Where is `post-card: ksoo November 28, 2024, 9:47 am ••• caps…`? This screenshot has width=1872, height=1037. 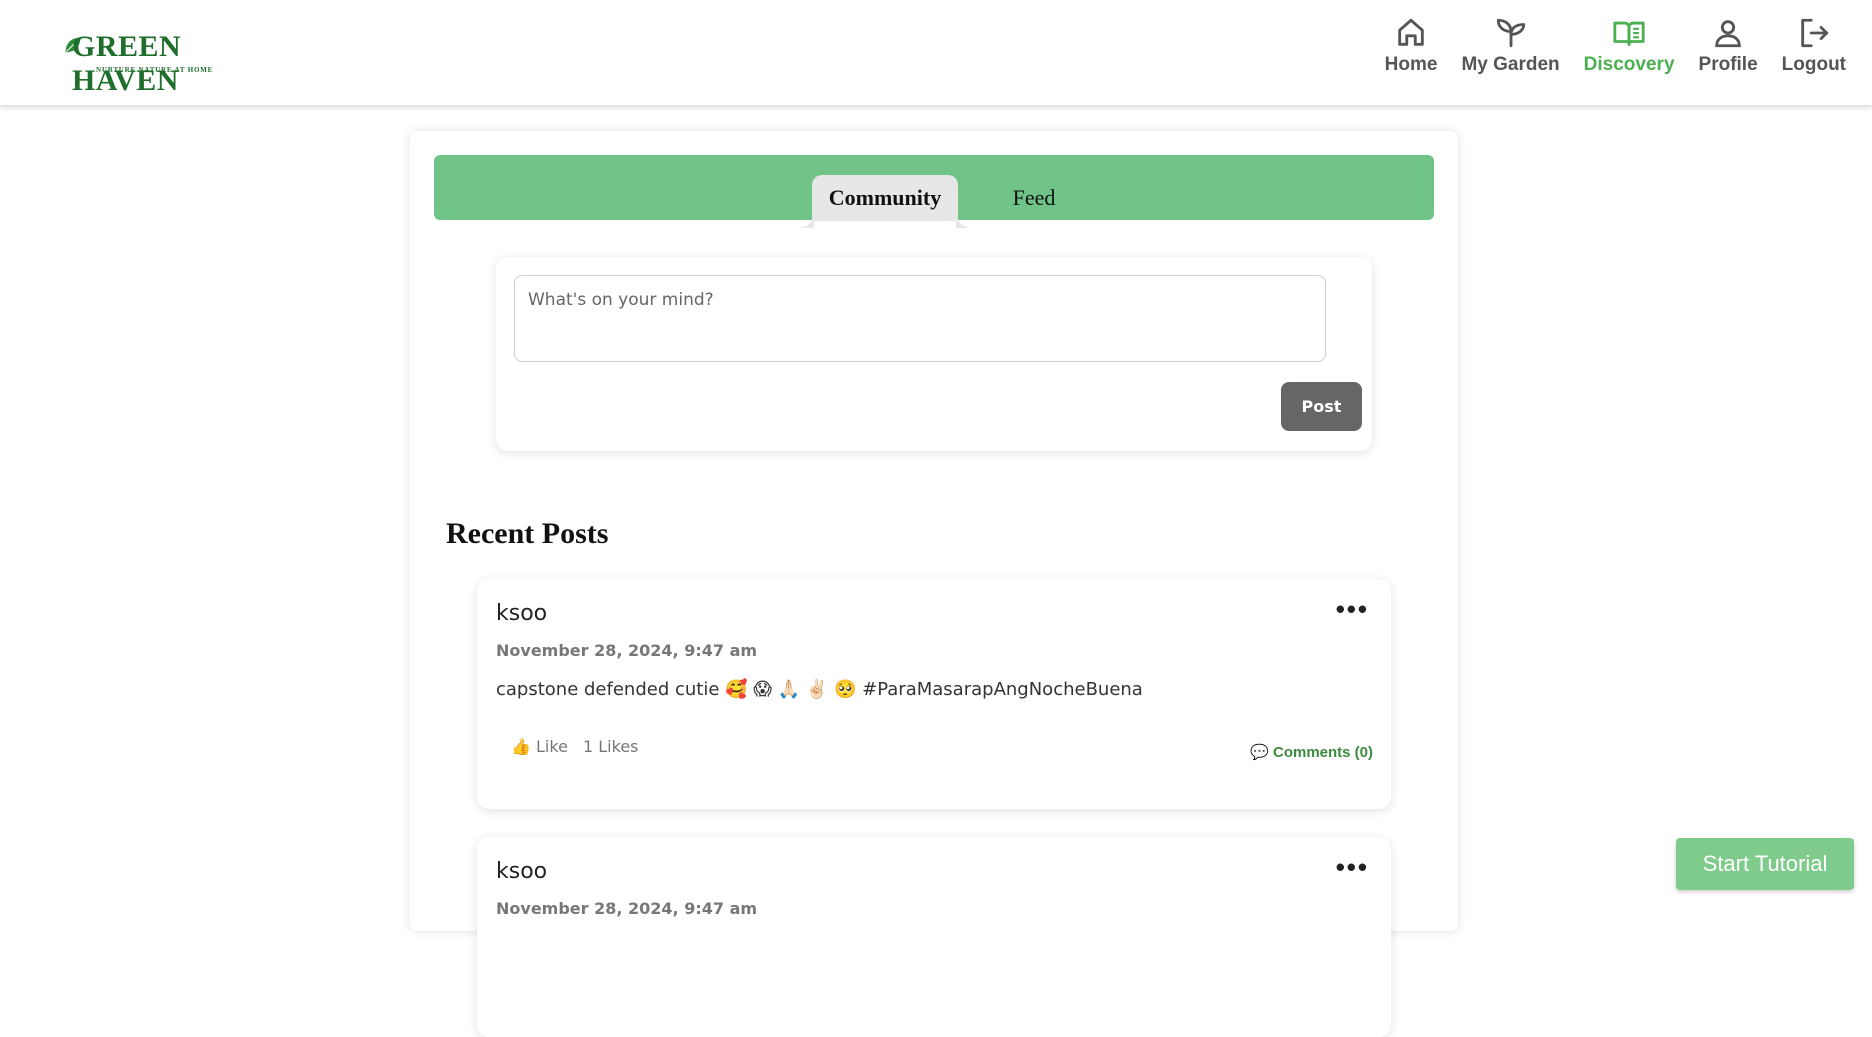
post-card: ksoo November 28, 2024, 9:47 am ••• caps… is located at coordinates (934, 694).